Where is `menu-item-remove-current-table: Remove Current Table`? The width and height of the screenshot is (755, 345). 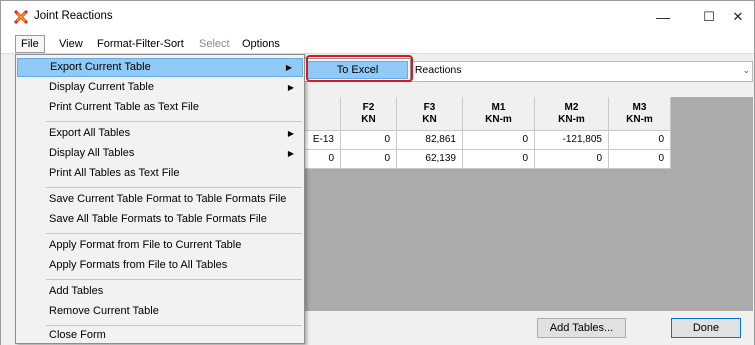 menu-item-remove-current-table: Remove Current Table is located at coordinates (160, 311).